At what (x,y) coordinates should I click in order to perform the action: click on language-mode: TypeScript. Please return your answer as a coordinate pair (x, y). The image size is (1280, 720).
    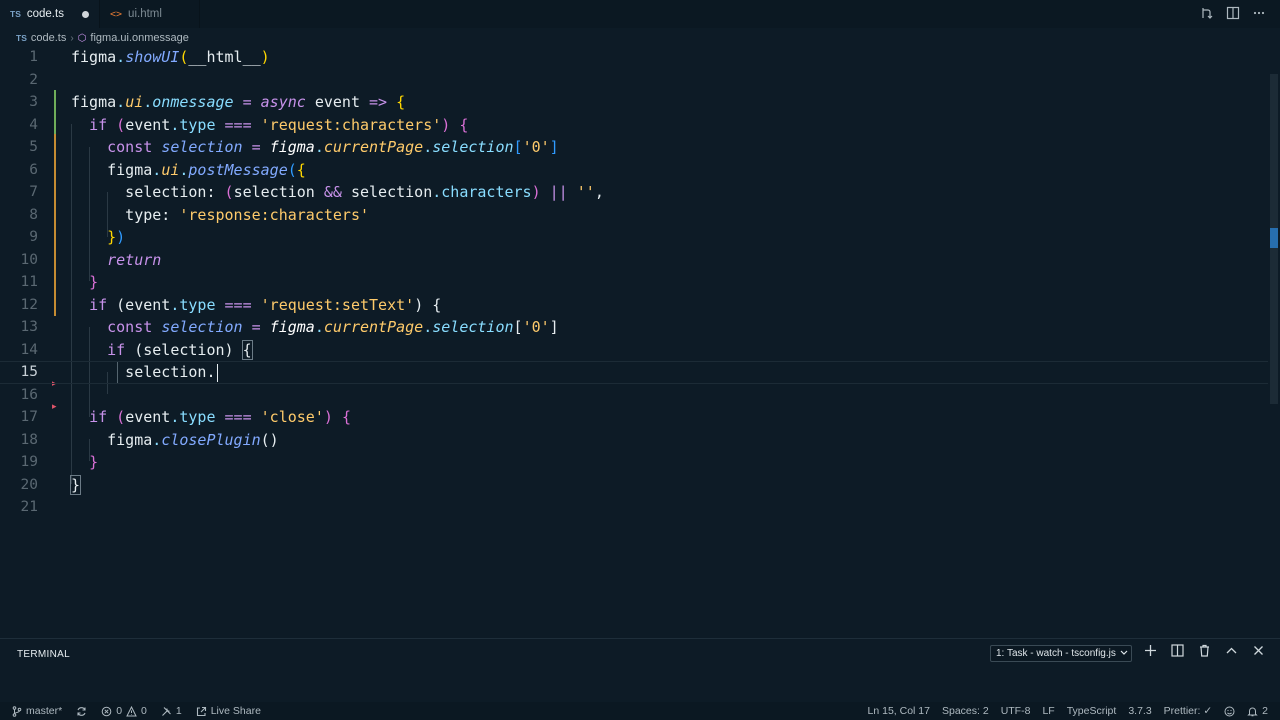
    Looking at the image, I should click on (1092, 711).